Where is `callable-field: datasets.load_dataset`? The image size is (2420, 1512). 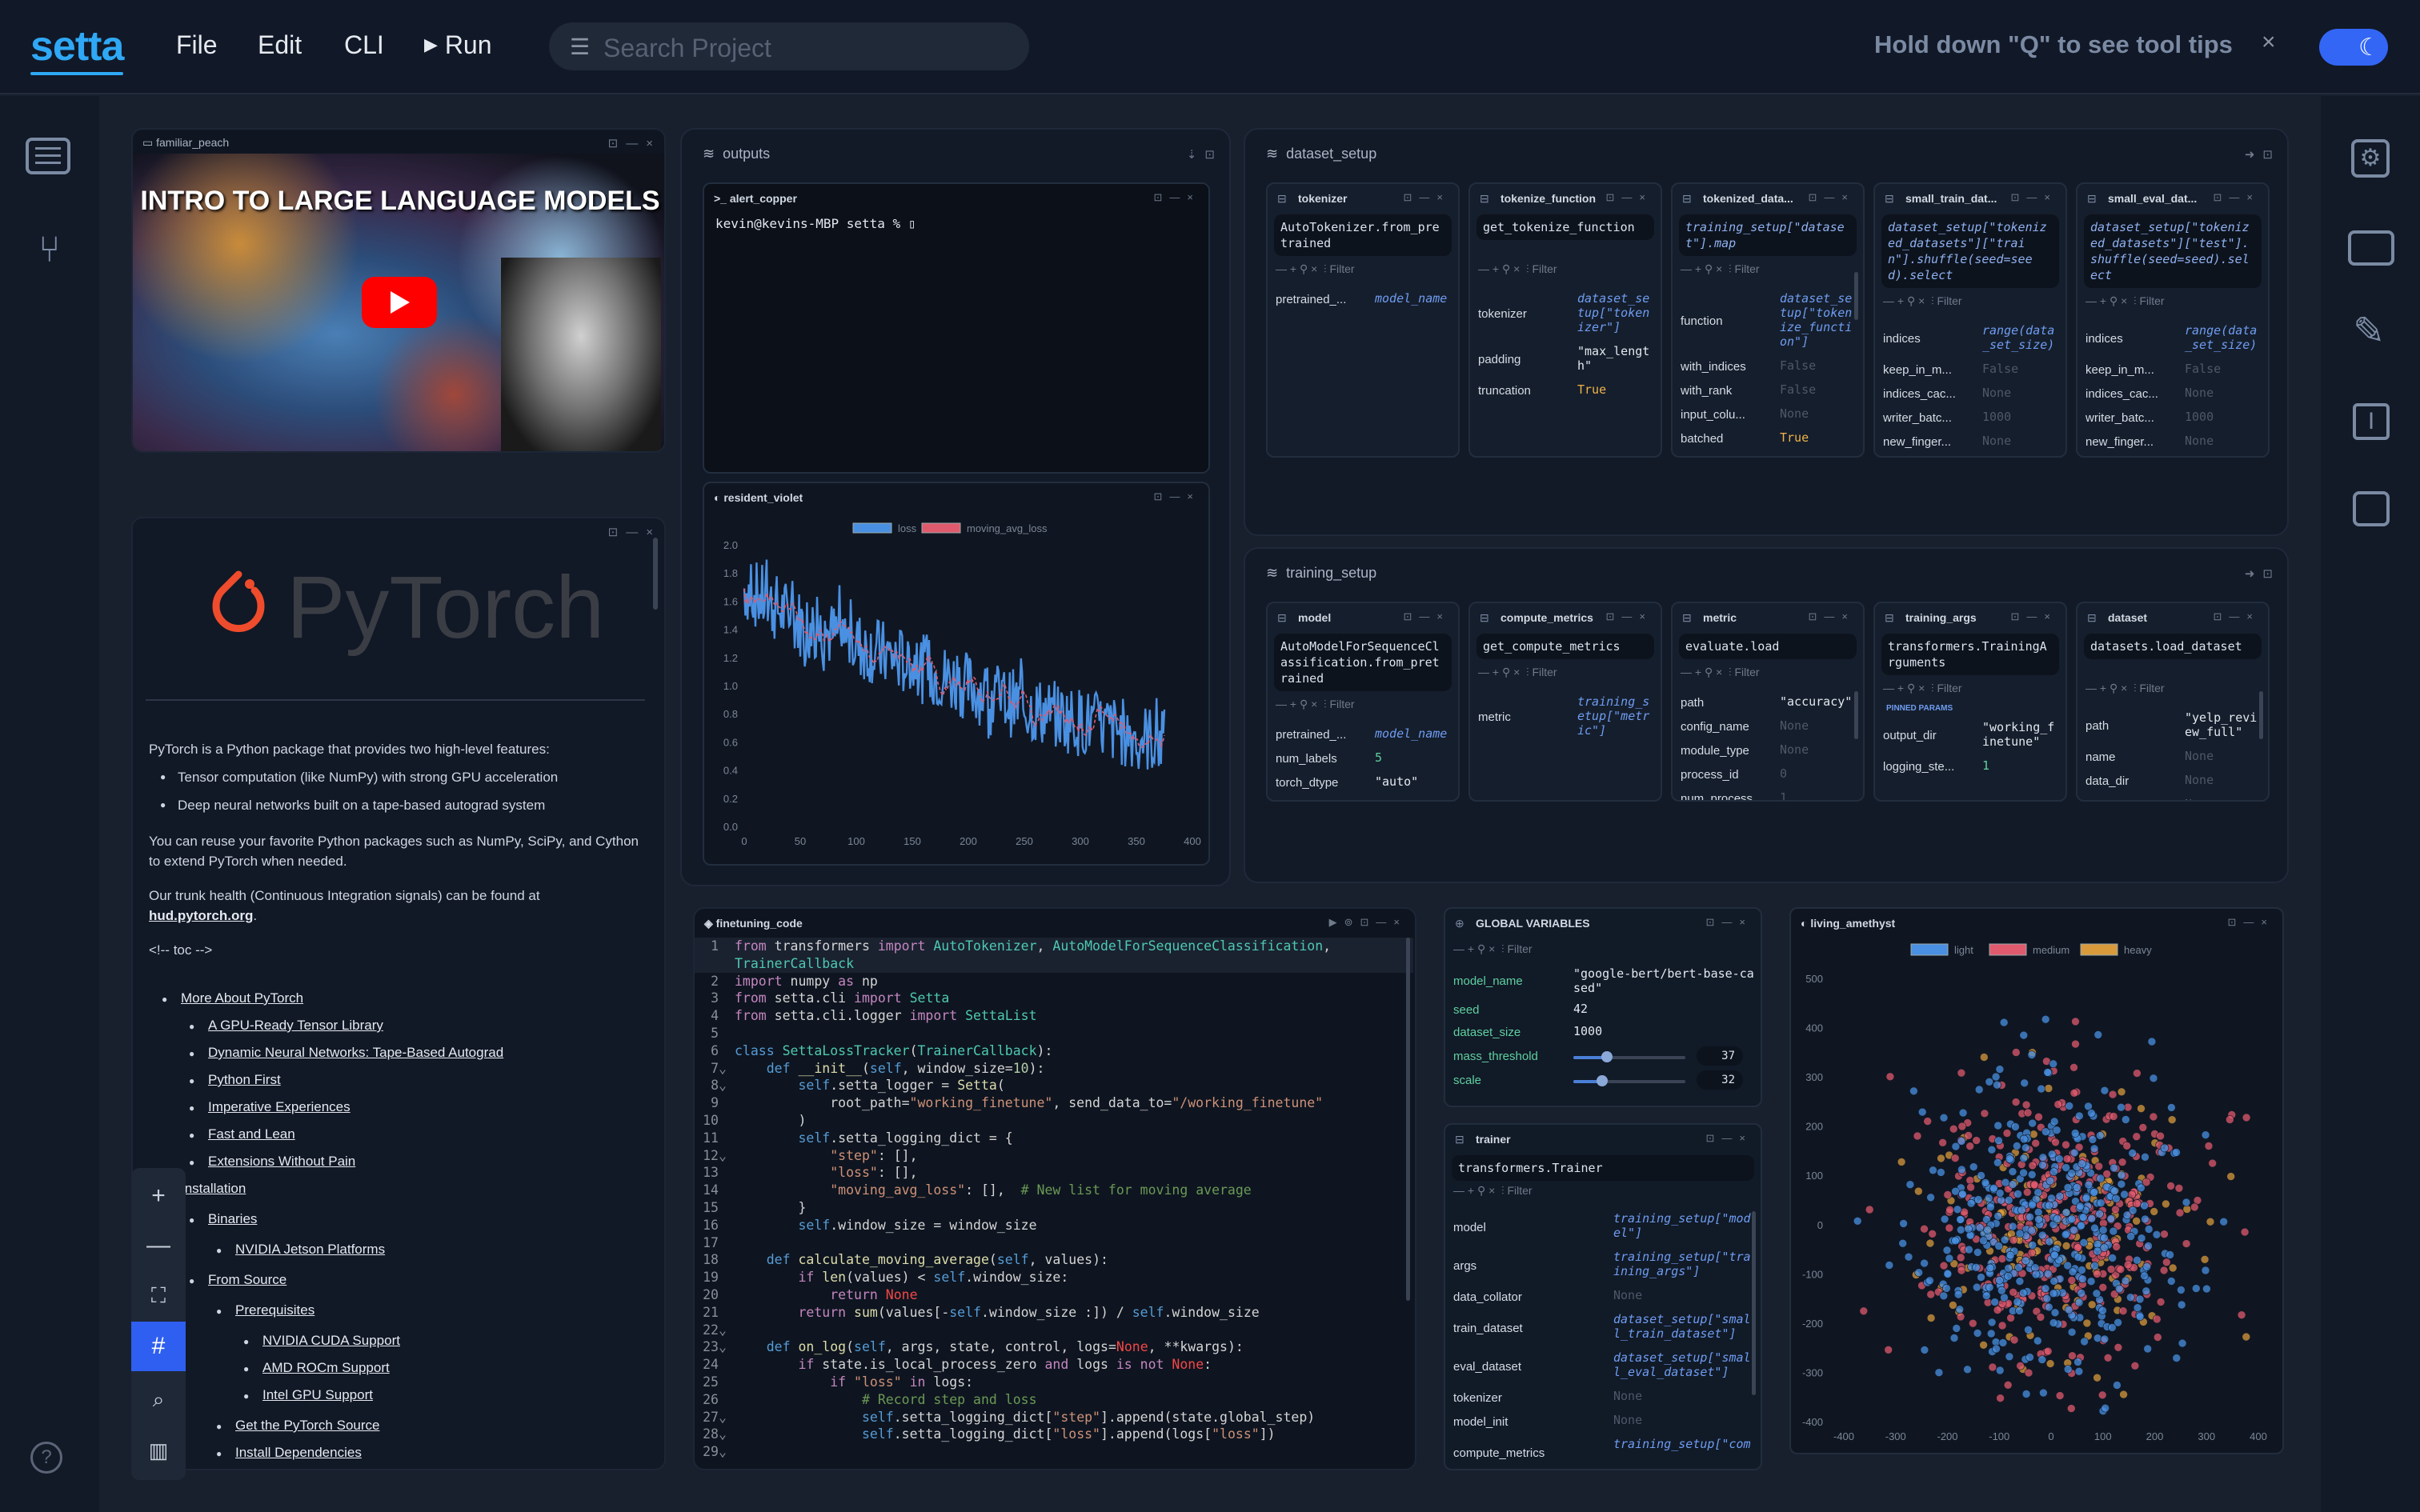 callable-field: datasets.load_dataset is located at coordinates (2173, 646).